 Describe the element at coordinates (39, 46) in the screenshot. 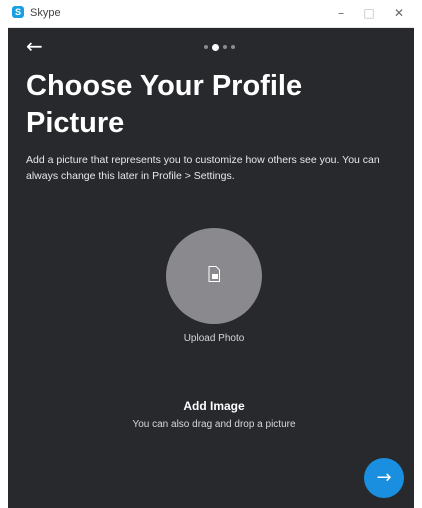

I see `back-arrow-icon: ←` at that location.